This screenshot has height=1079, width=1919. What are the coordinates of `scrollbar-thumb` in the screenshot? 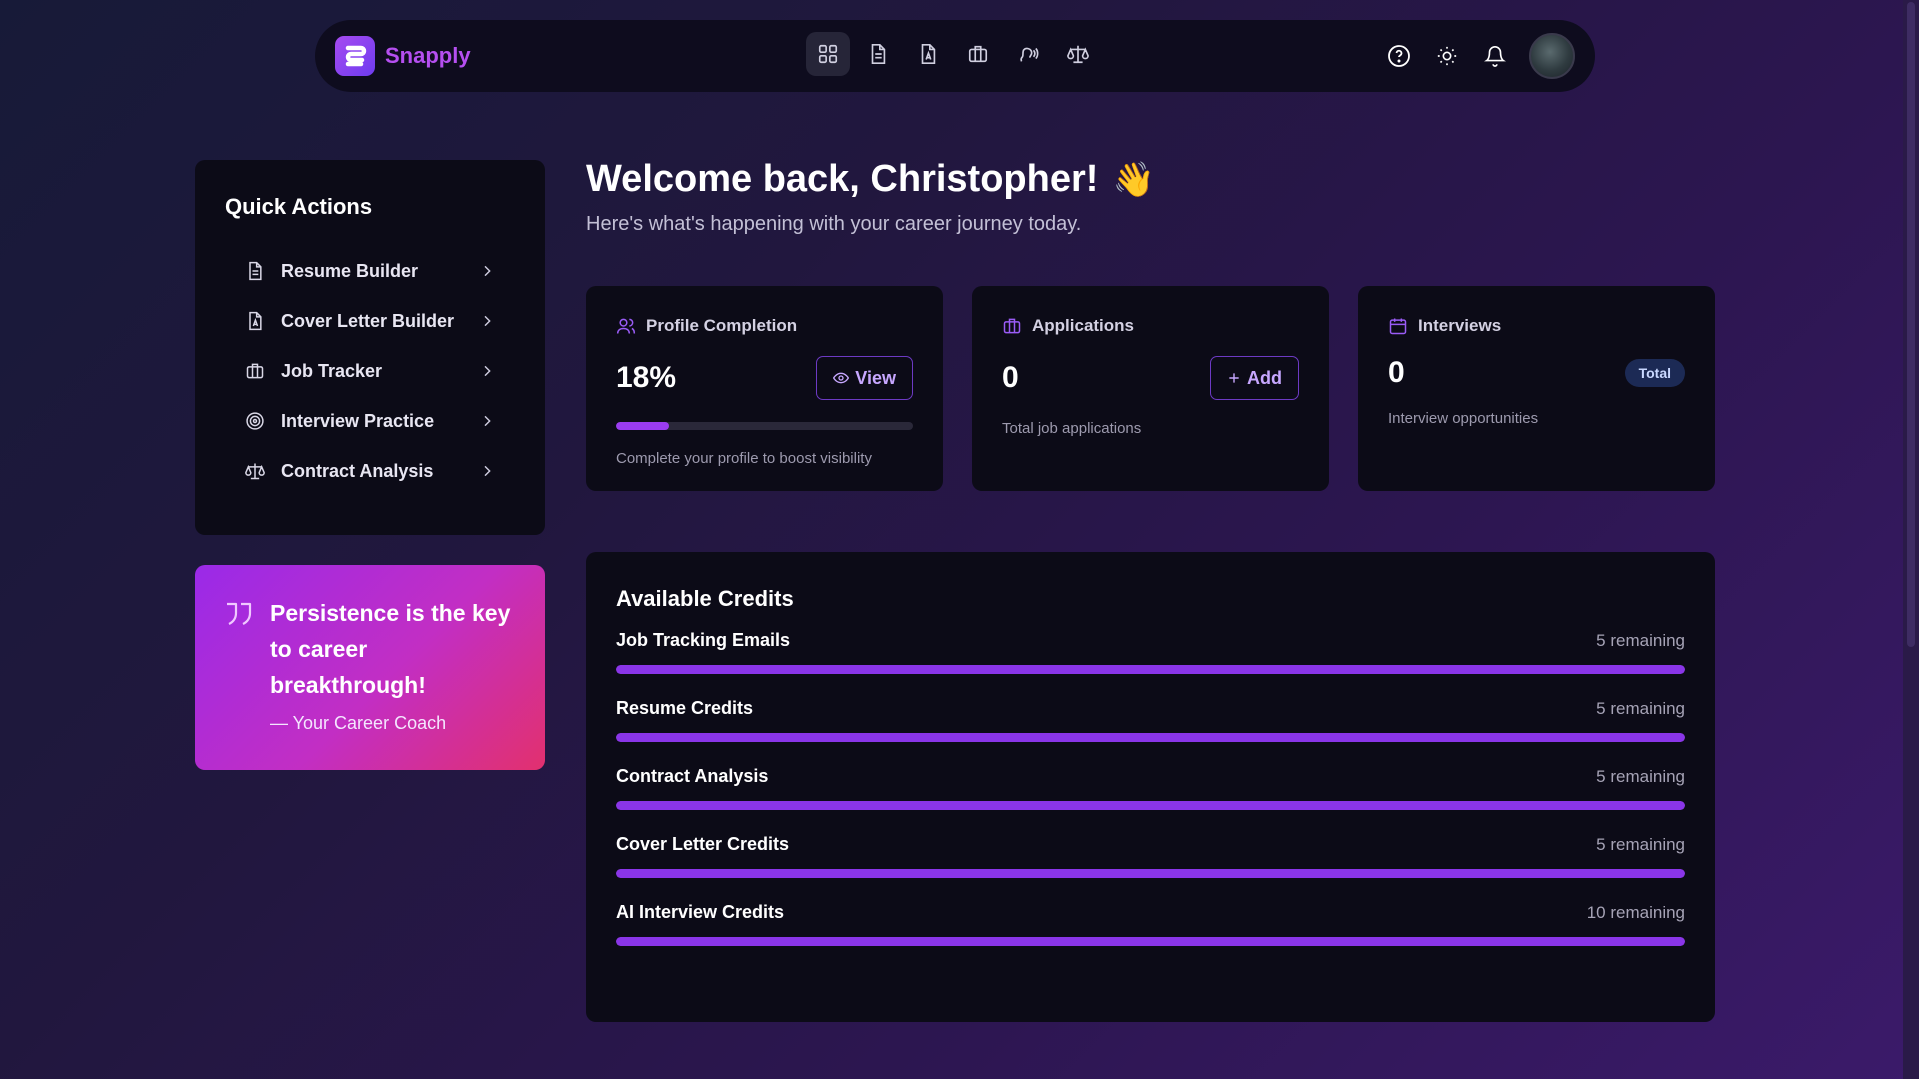 It's located at (1911, 324).